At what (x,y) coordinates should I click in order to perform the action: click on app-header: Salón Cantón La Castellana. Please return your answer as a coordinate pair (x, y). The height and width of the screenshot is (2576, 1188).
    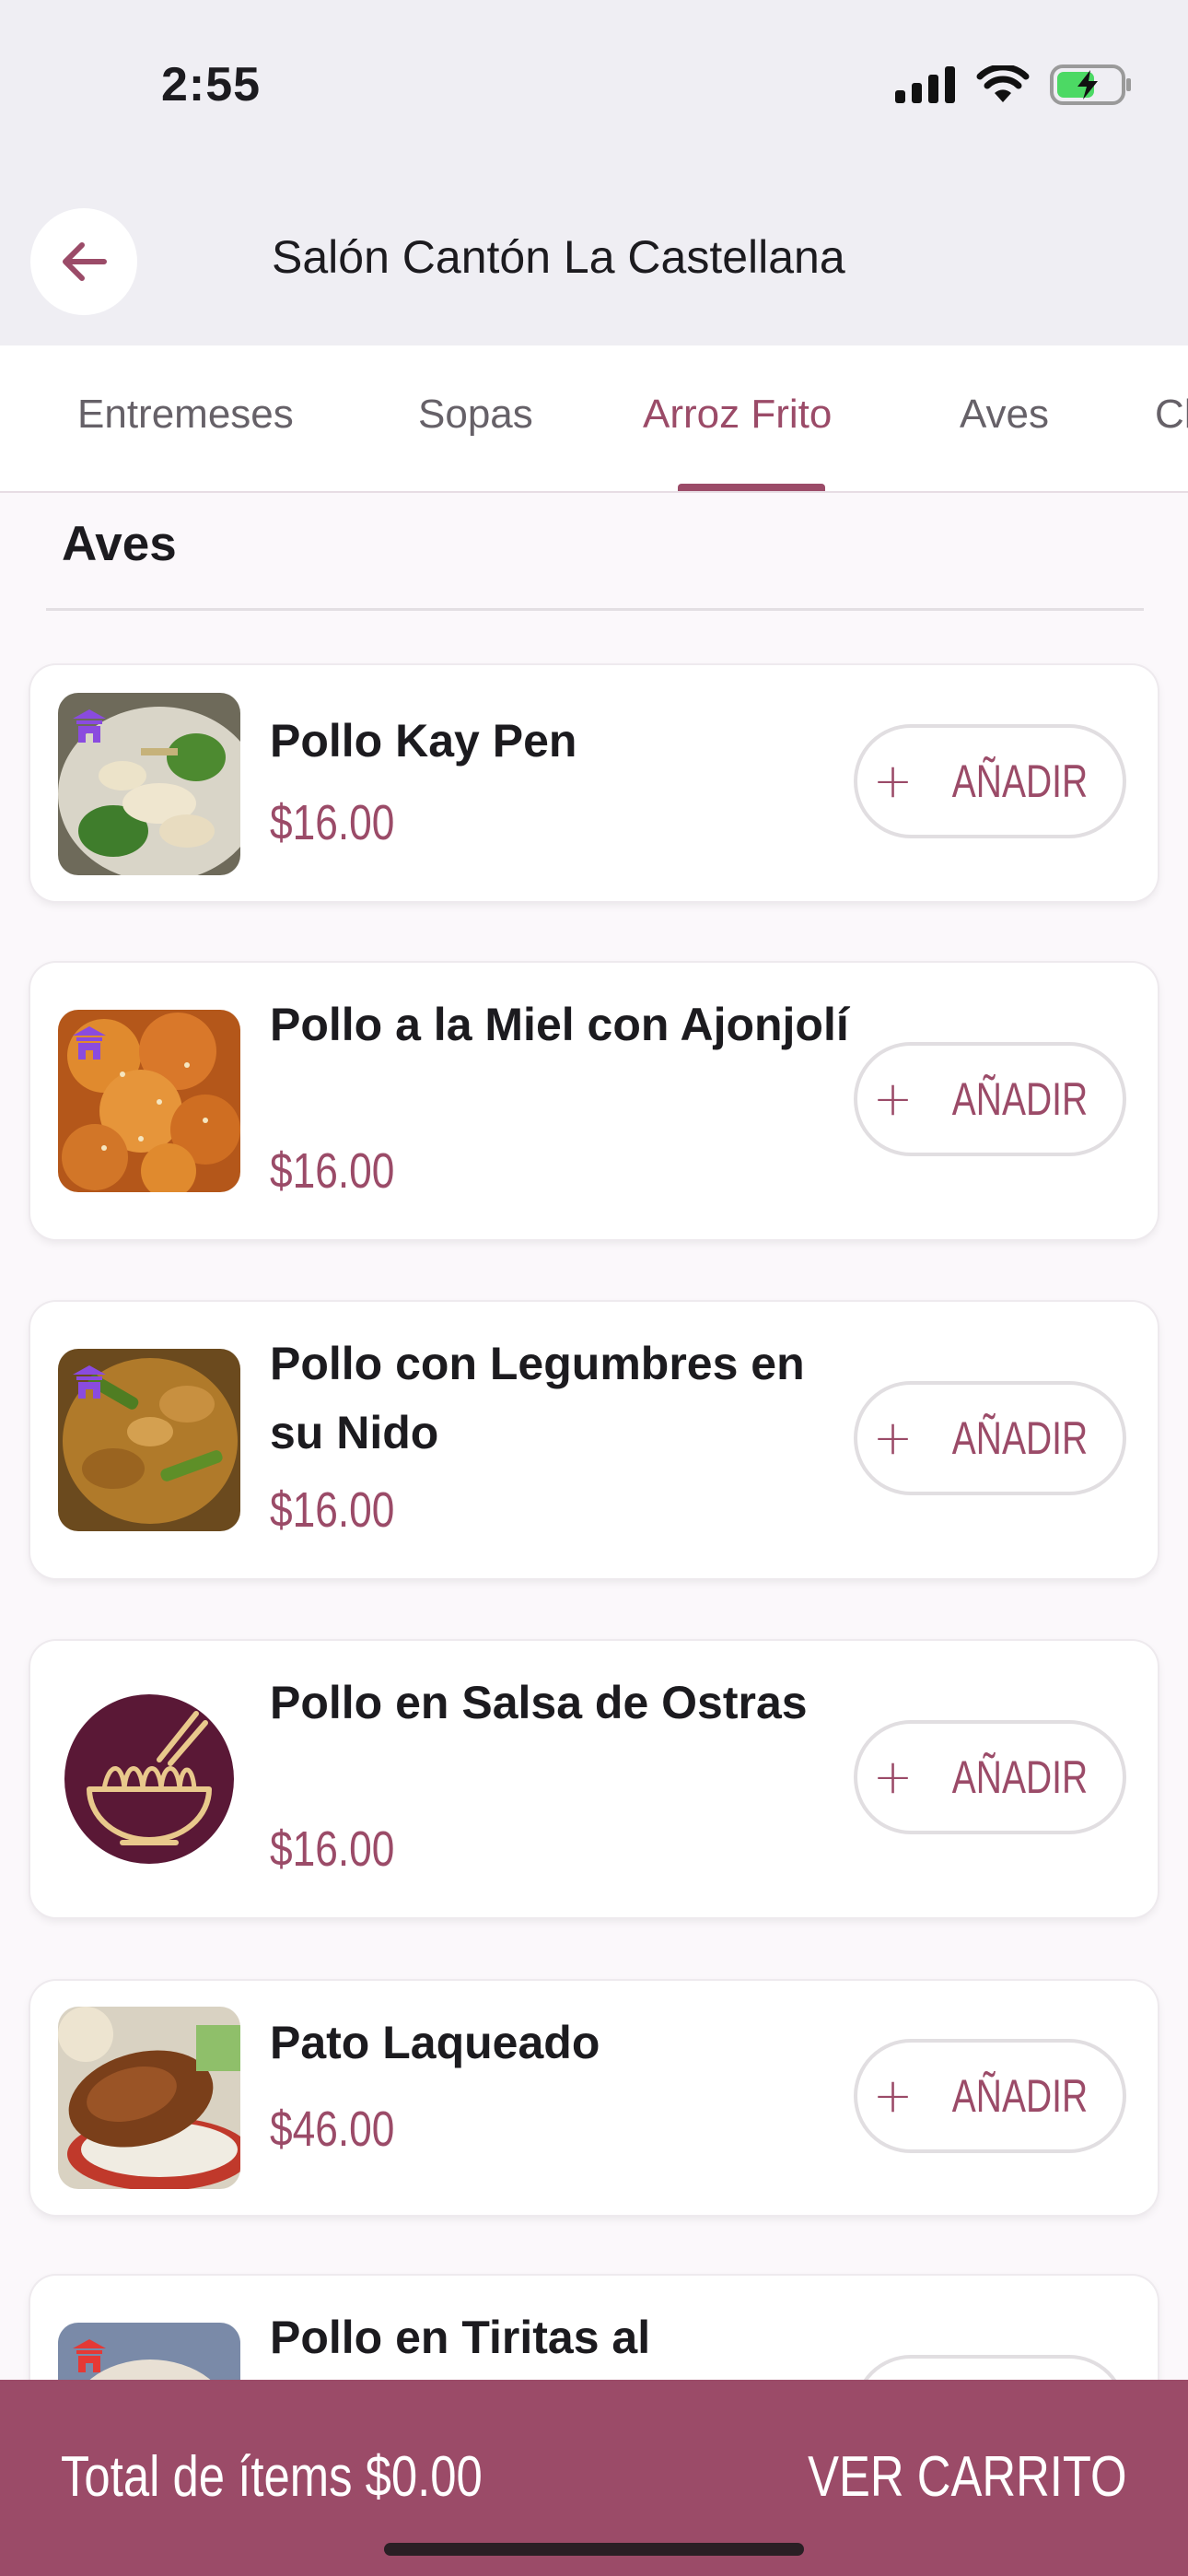
    Looking at the image, I should click on (594, 264).